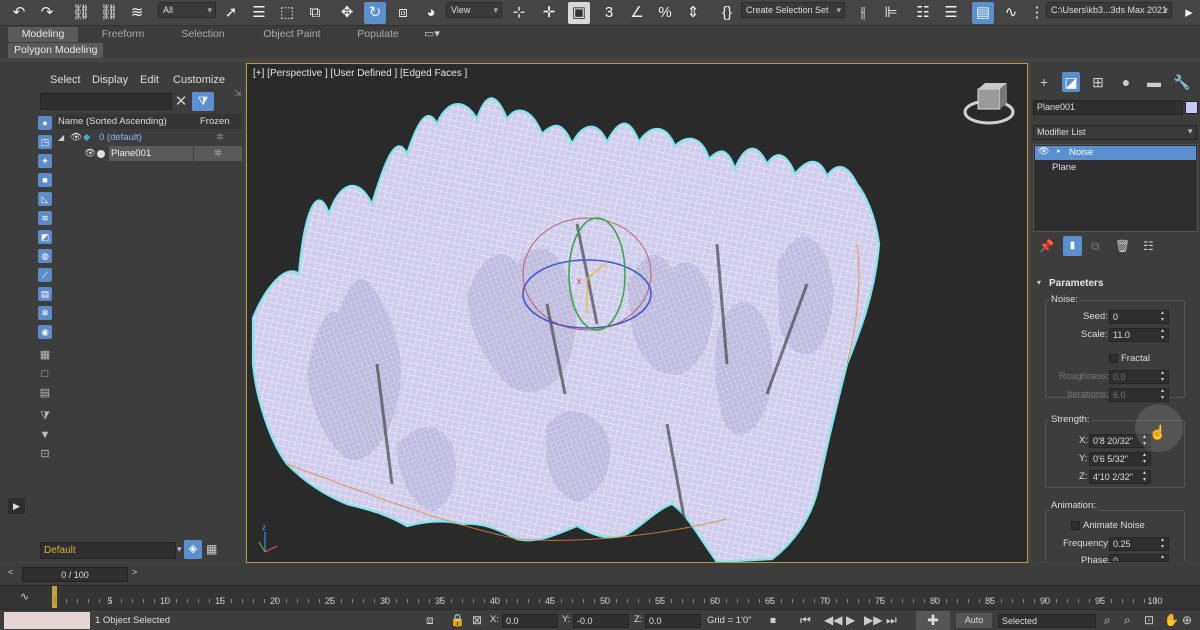  Describe the element at coordinates (1072, 246) in the screenshot. I see `show-end-result-icon: ▮` at that location.